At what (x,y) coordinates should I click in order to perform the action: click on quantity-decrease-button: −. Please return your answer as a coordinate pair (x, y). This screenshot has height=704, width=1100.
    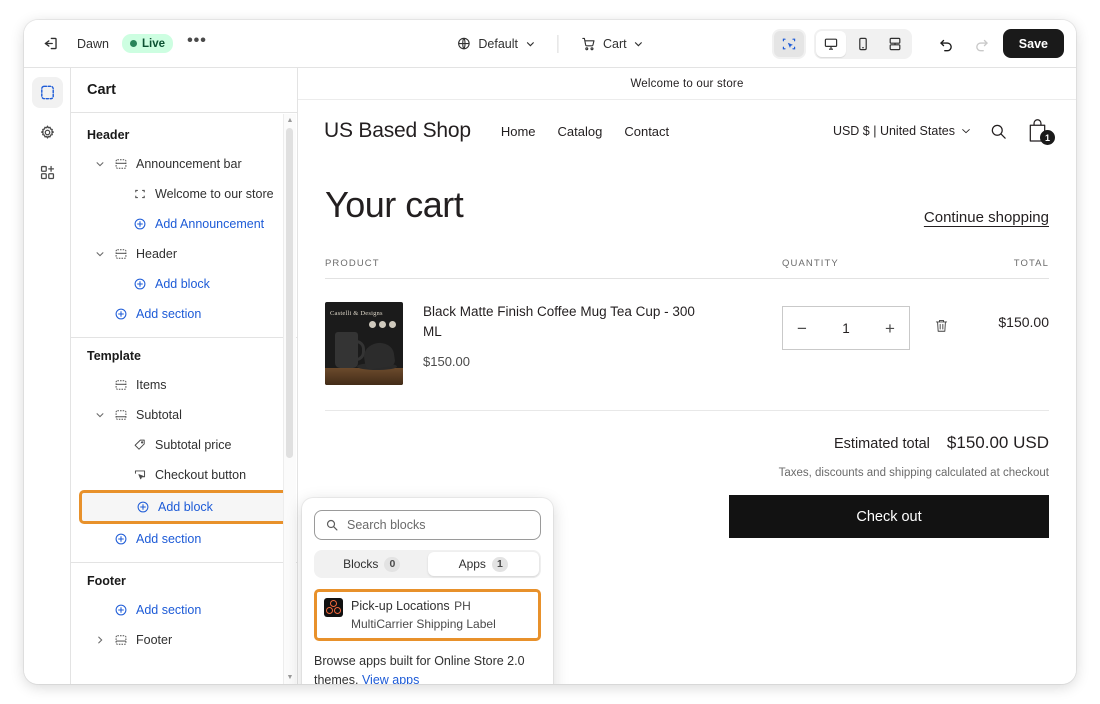
    Looking at the image, I should click on (802, 328).